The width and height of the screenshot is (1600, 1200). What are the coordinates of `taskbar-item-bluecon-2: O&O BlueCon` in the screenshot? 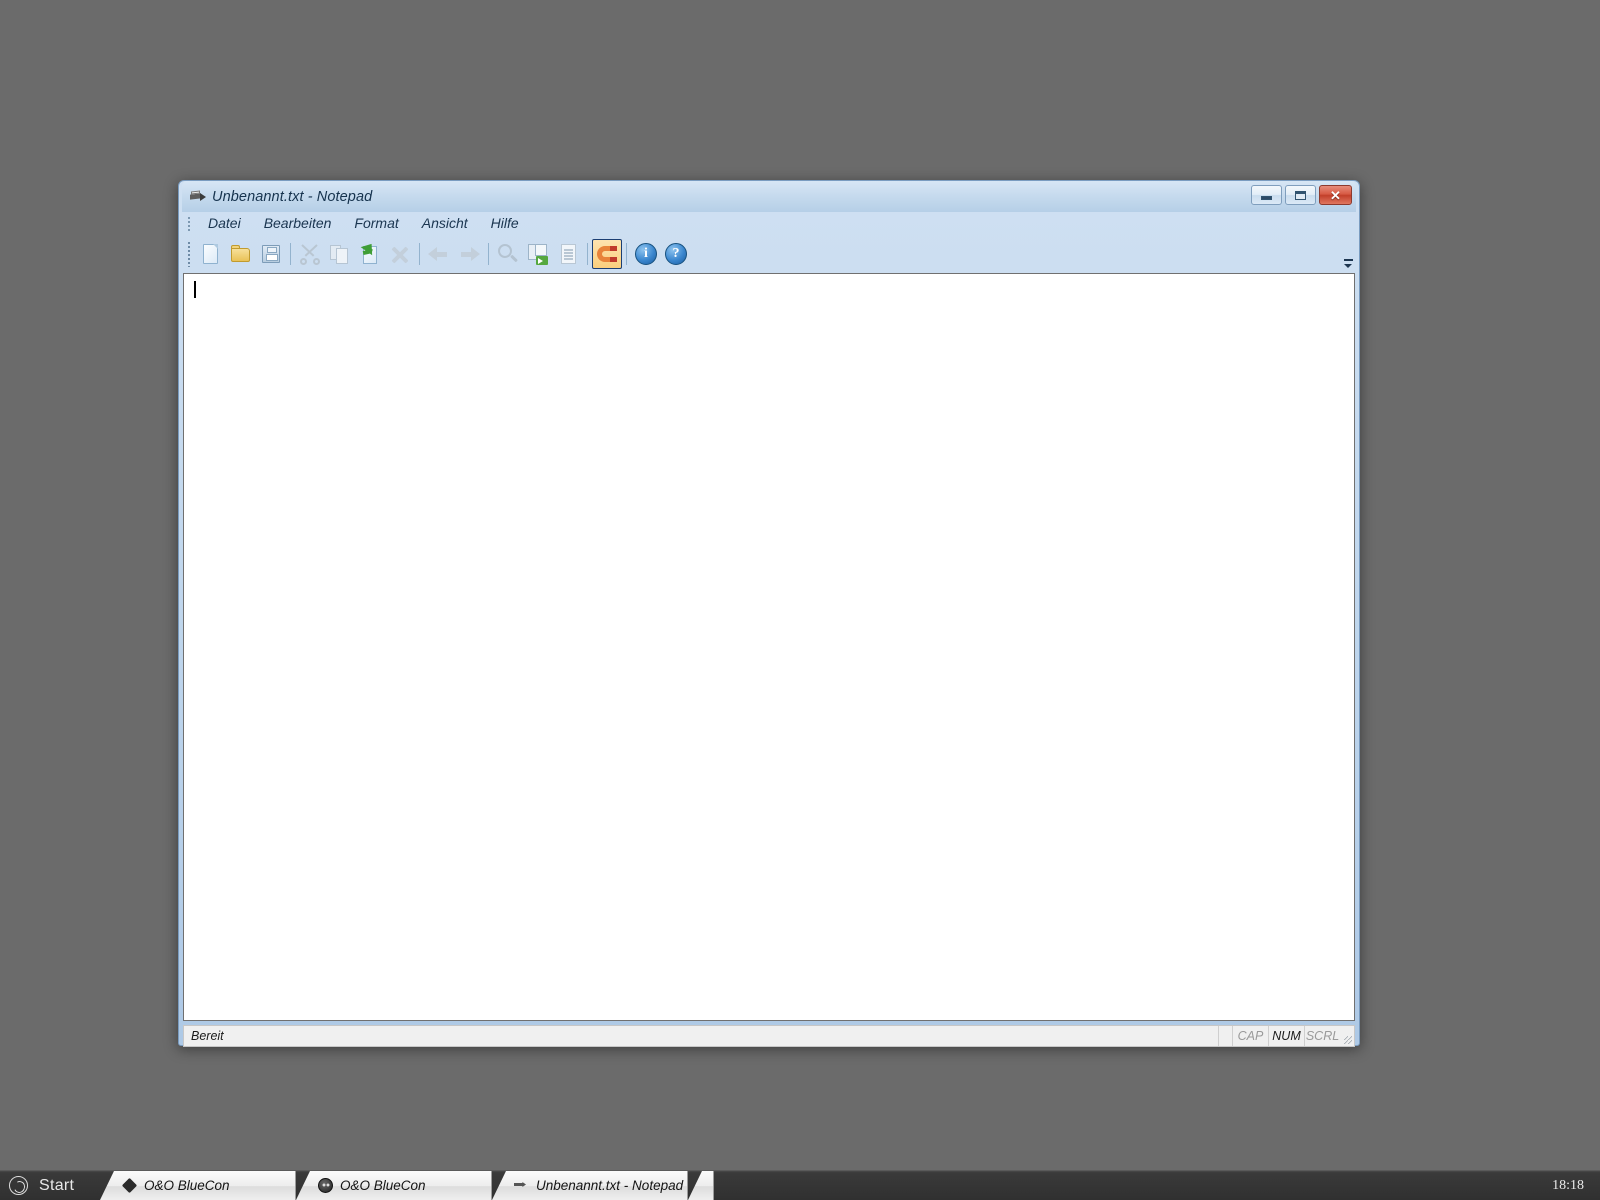 It's located at (394, 1185).